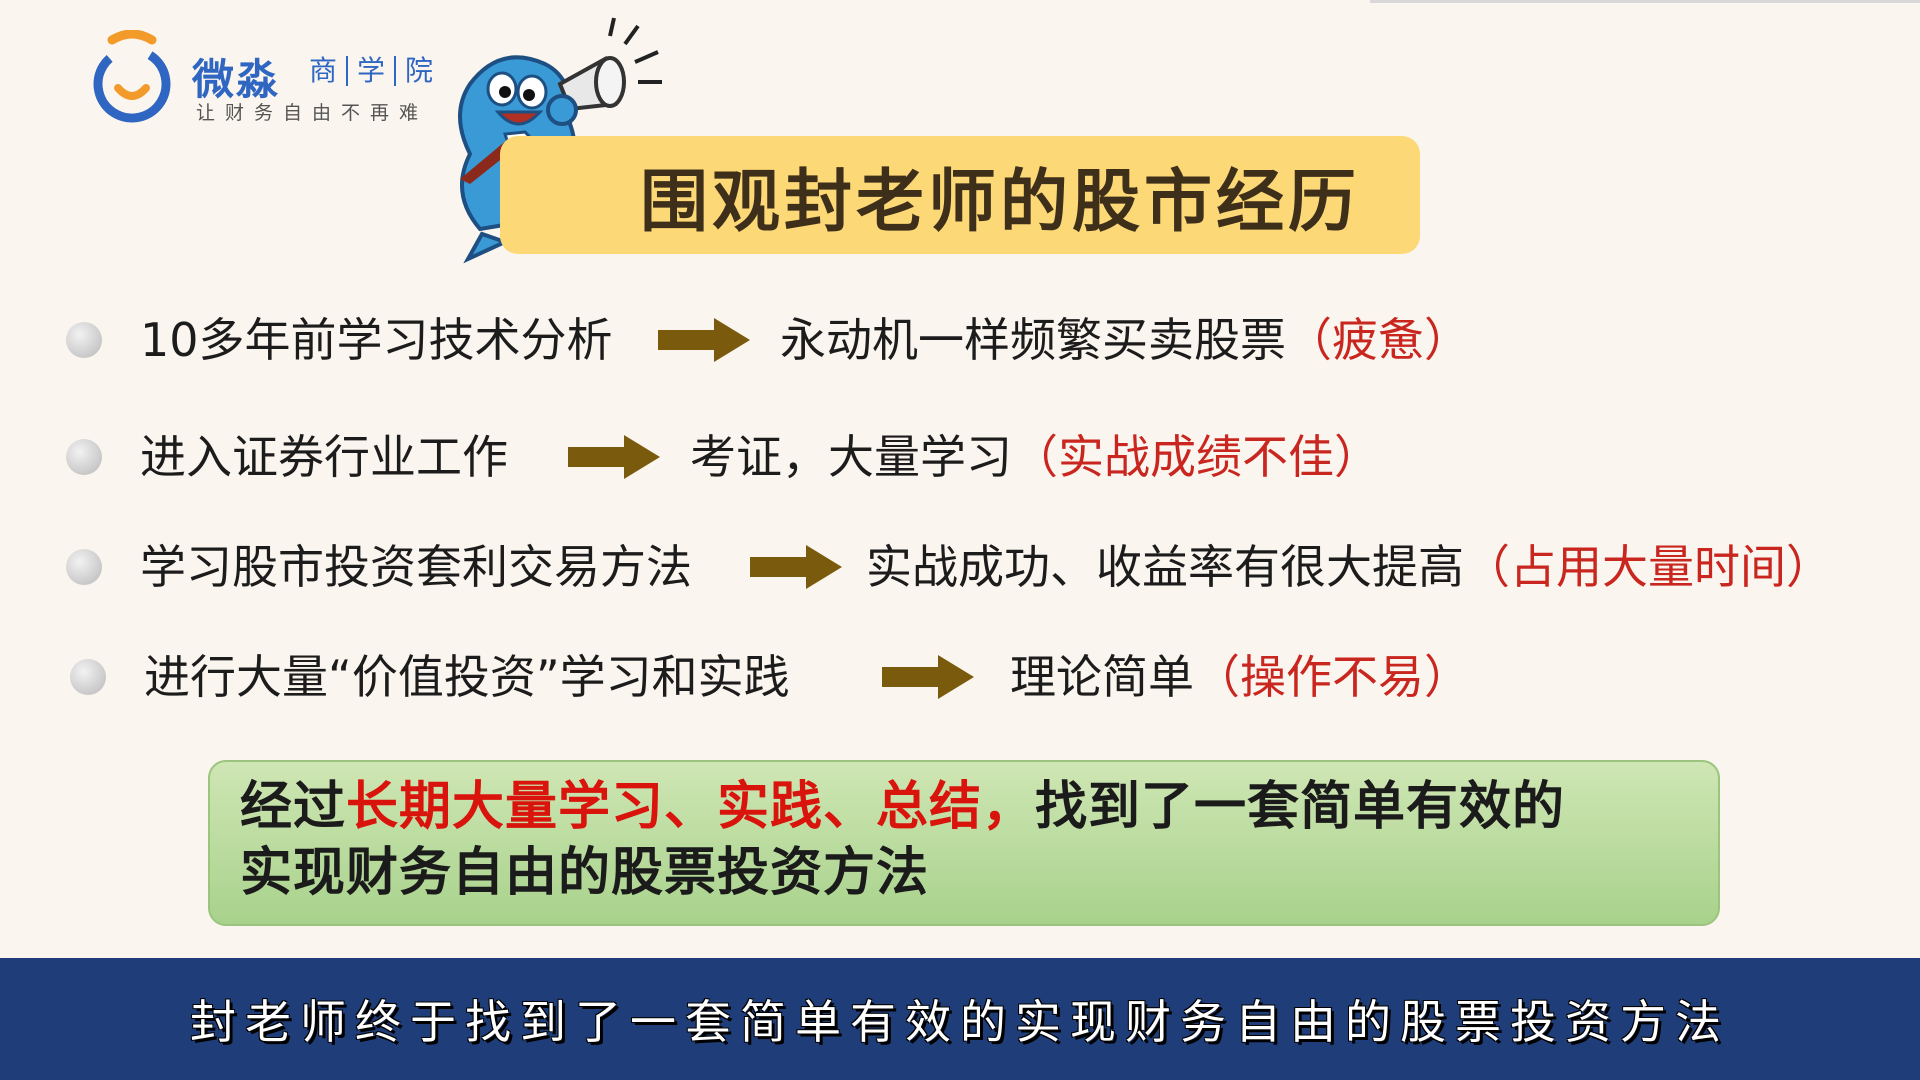  I want to click on result-note: （占用大量时间）, so click(1648, 567).